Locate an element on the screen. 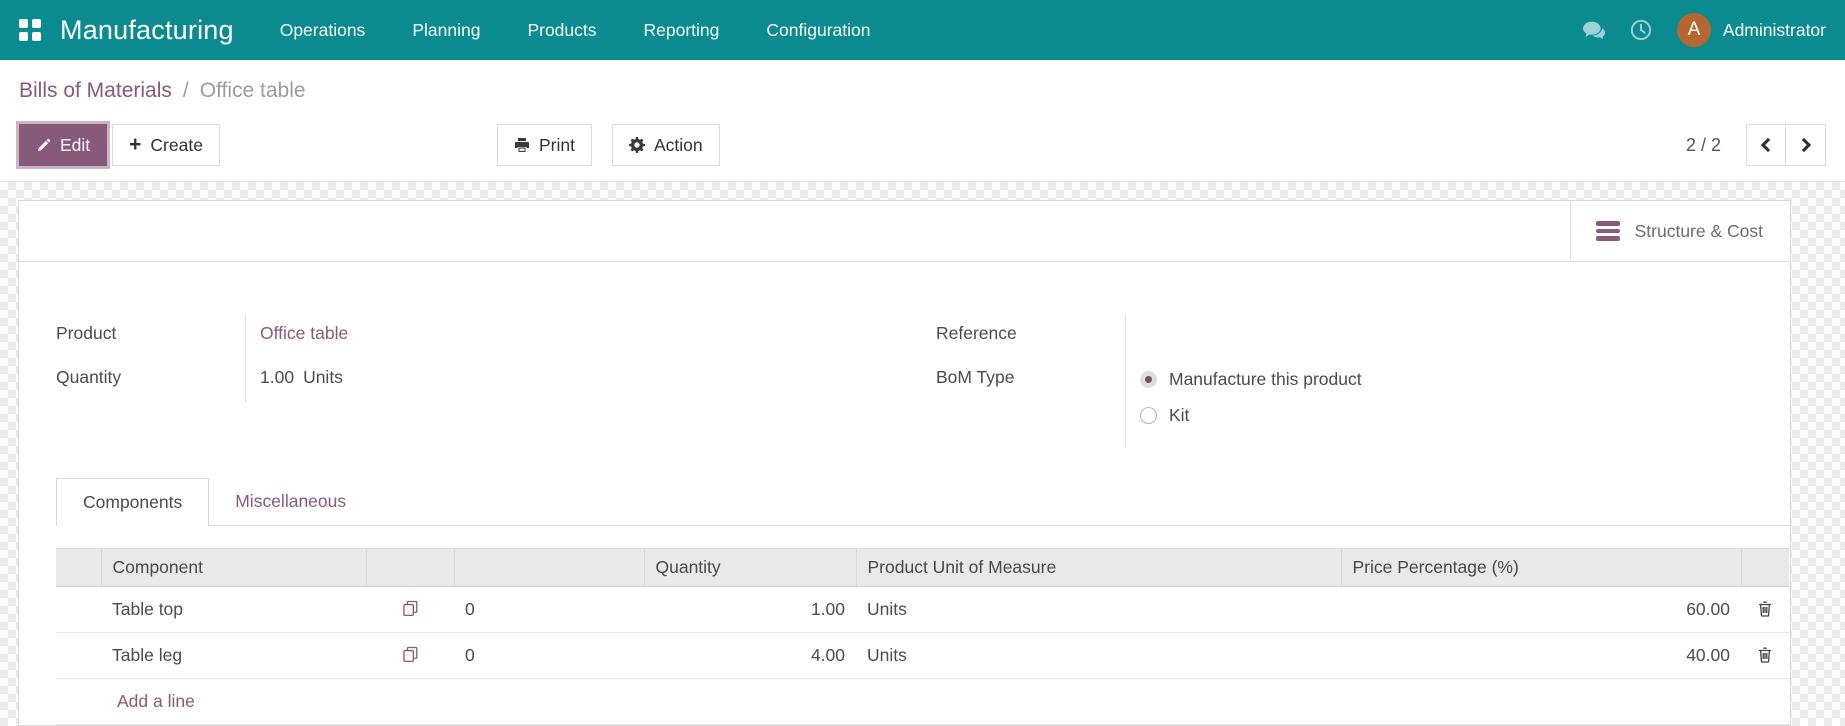 The height and width of the screenshot is (726, 1845). field-product-label: Product is located at coordinates (86, 333).